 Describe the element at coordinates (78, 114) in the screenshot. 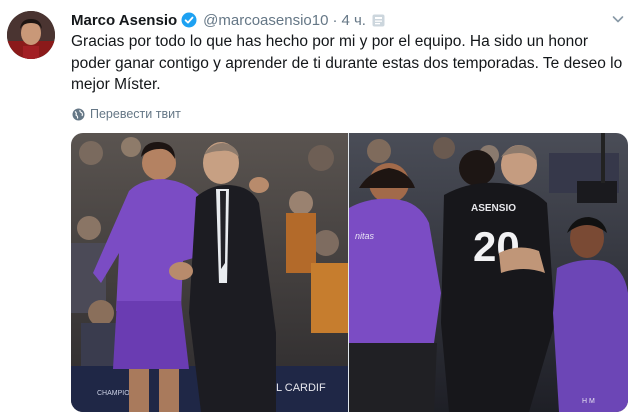

I see `globe-icon` at that location.